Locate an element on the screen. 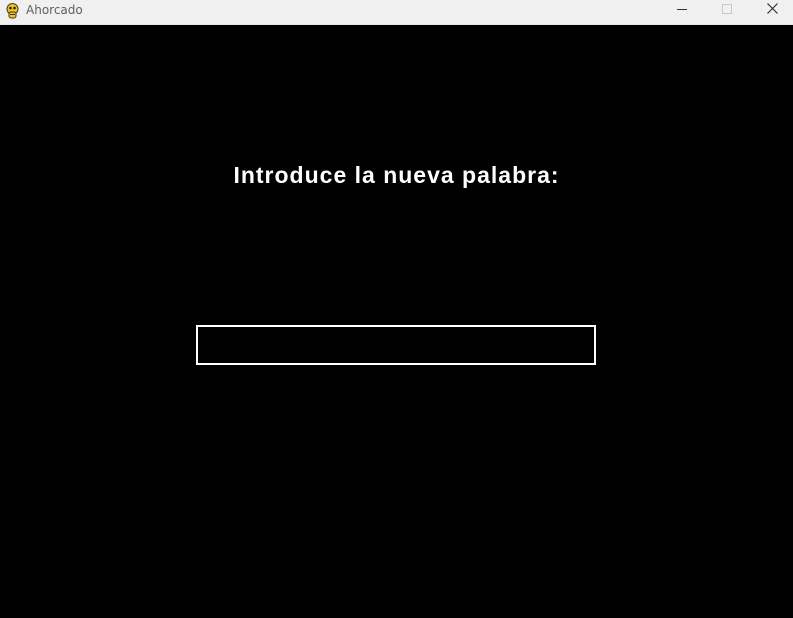 The image size is (793, 618). title-bar: Ahorcado is located at coordinates (396, 12).